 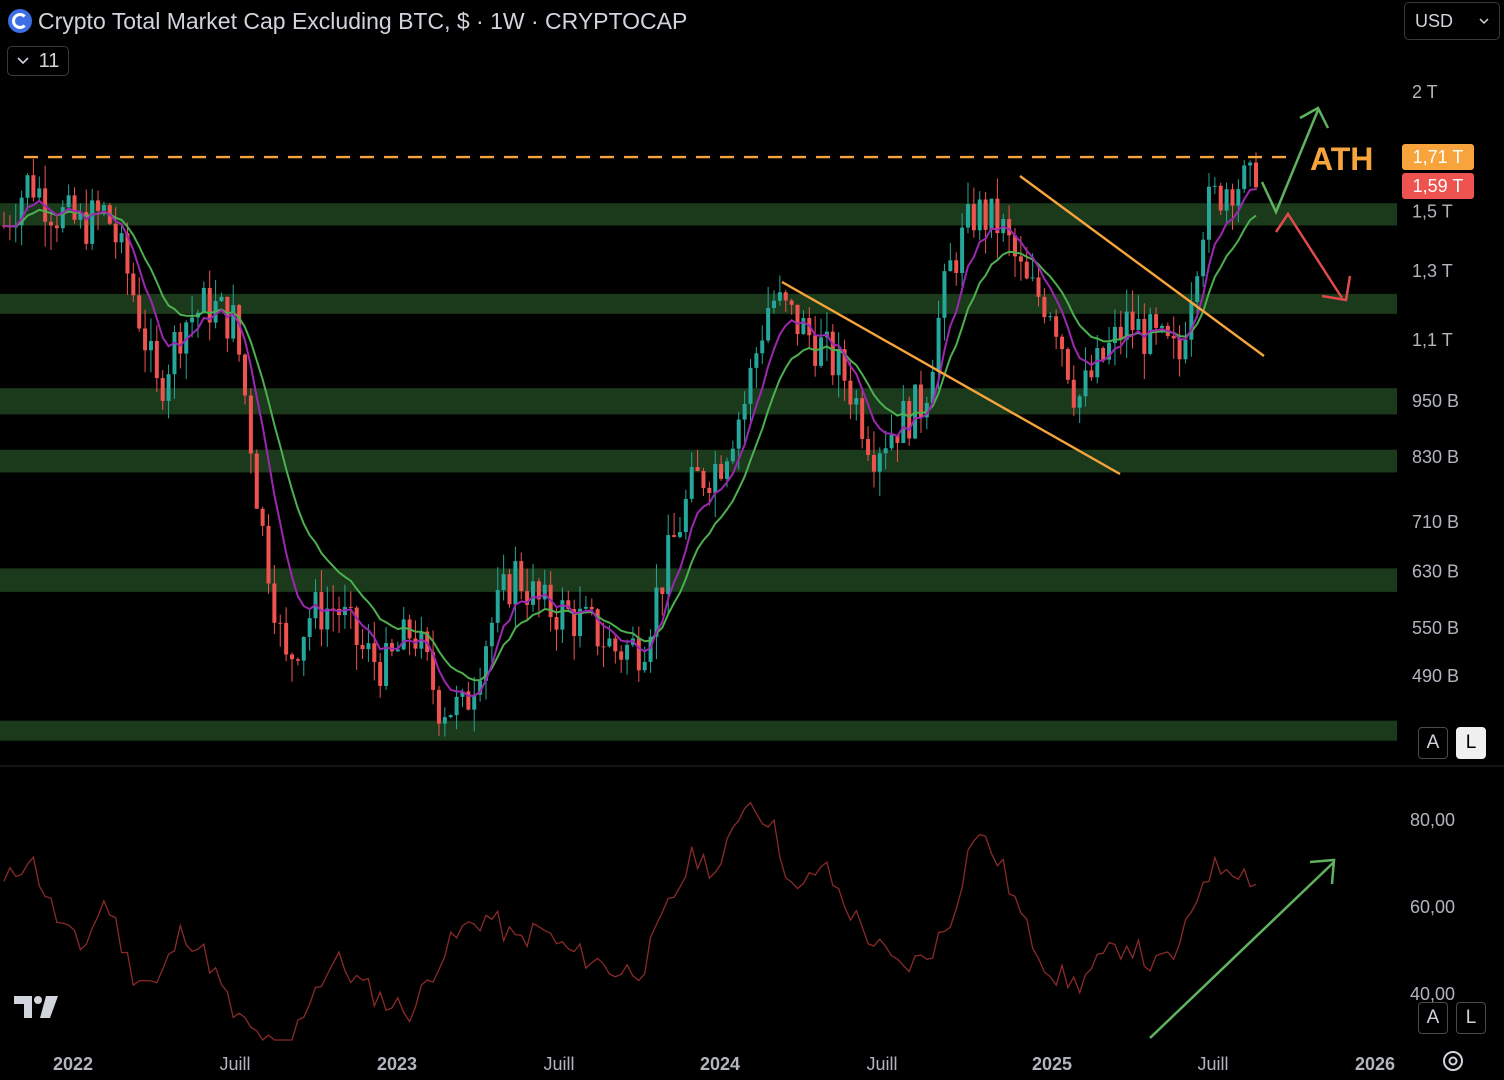 I want to click on indicators-collapse-button: 11, so click(x=38, y=61).